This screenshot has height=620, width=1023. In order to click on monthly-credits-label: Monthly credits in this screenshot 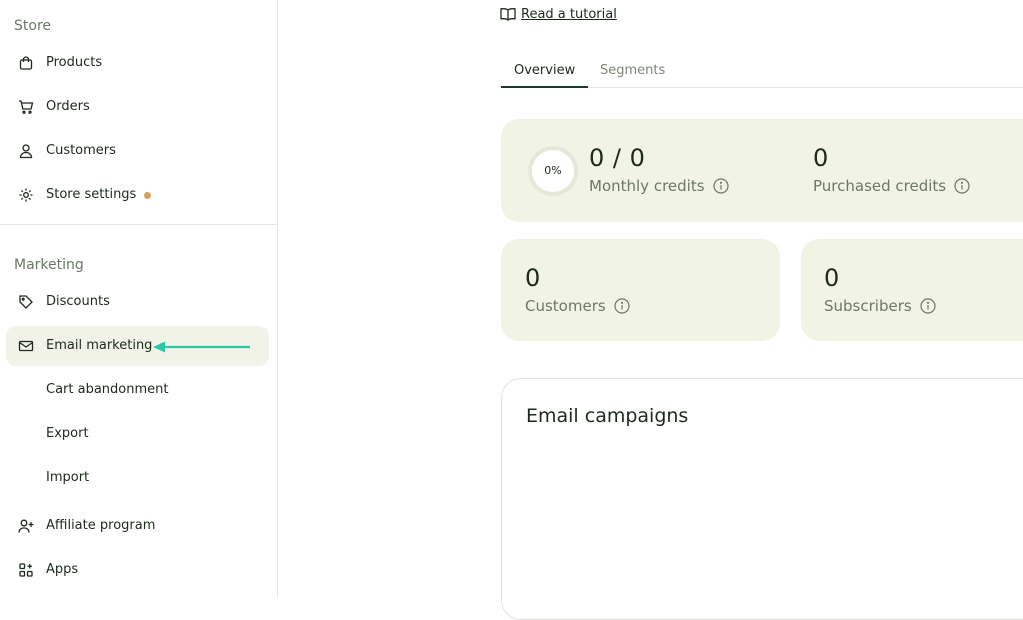, I will do `click(659, 186)`.